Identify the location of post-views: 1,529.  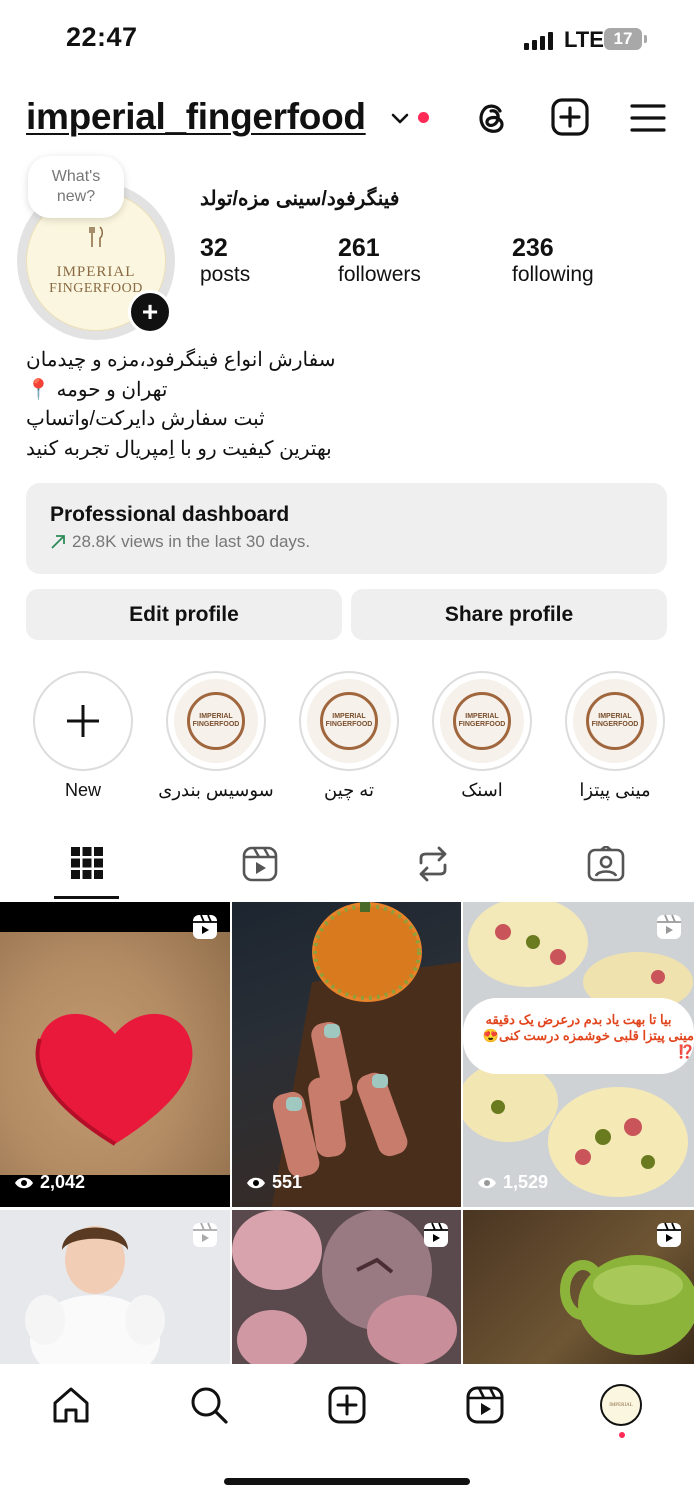
(512, 1182).